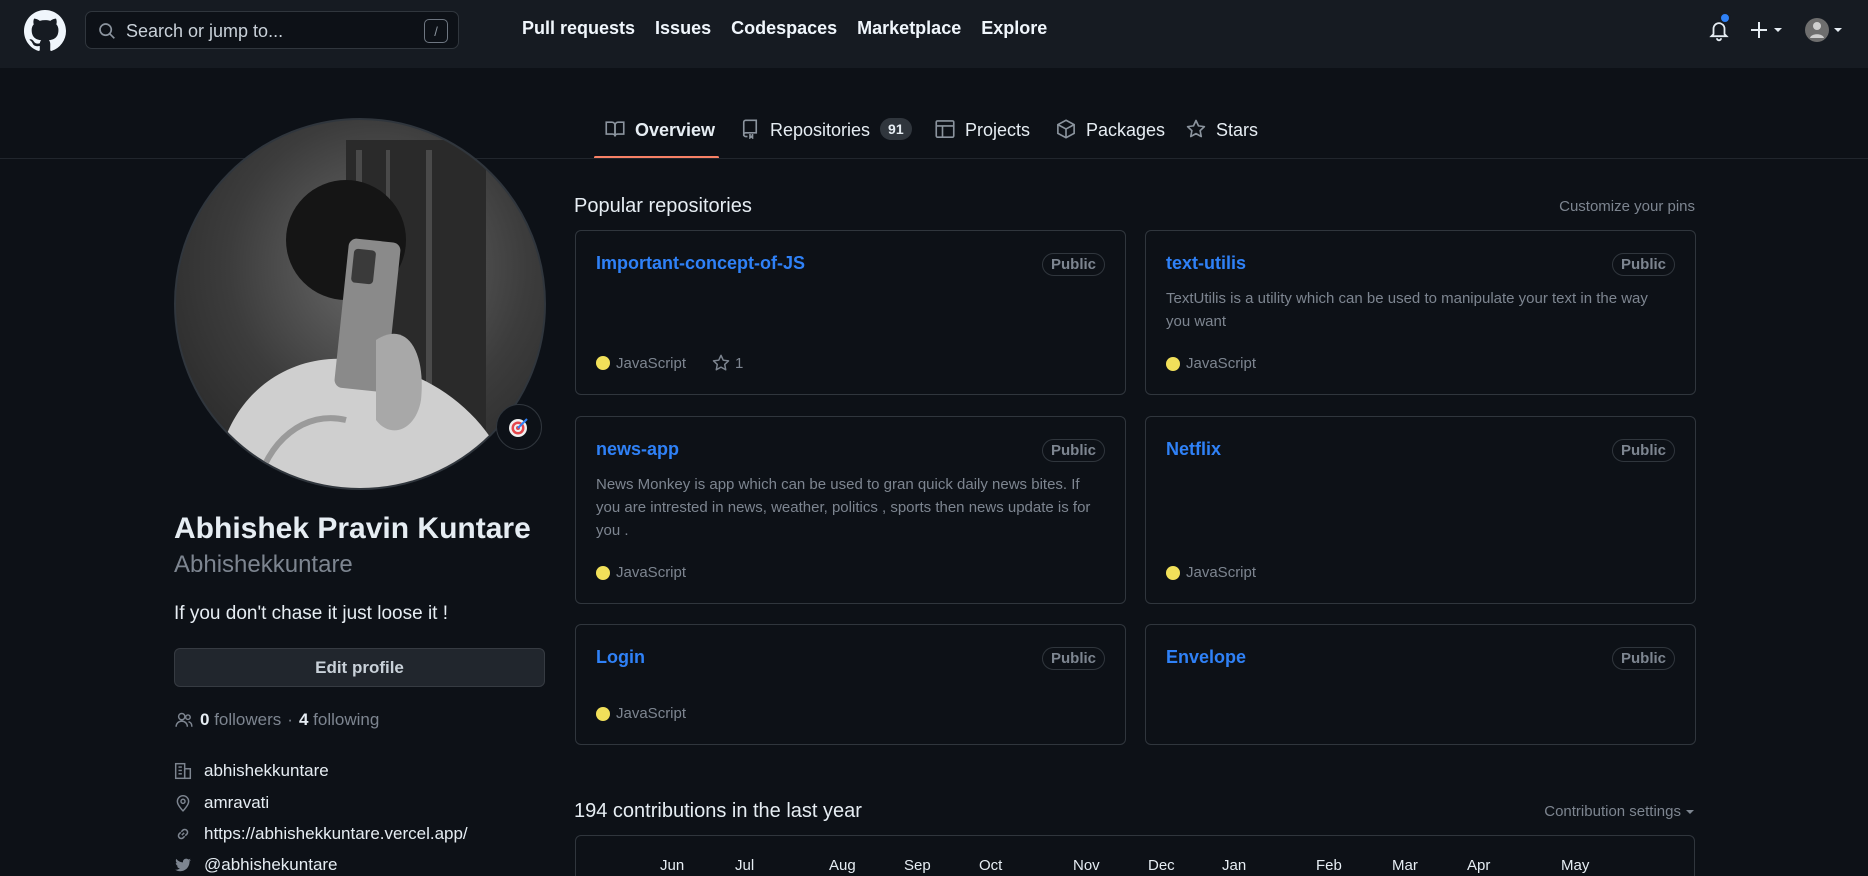 This screenshot has height=876, width=1868. What do you see at coordinates (1627, 206) in the screenshot?
I see `customize-pins-link: Customize your pins` at bounding box center [1627, 206].